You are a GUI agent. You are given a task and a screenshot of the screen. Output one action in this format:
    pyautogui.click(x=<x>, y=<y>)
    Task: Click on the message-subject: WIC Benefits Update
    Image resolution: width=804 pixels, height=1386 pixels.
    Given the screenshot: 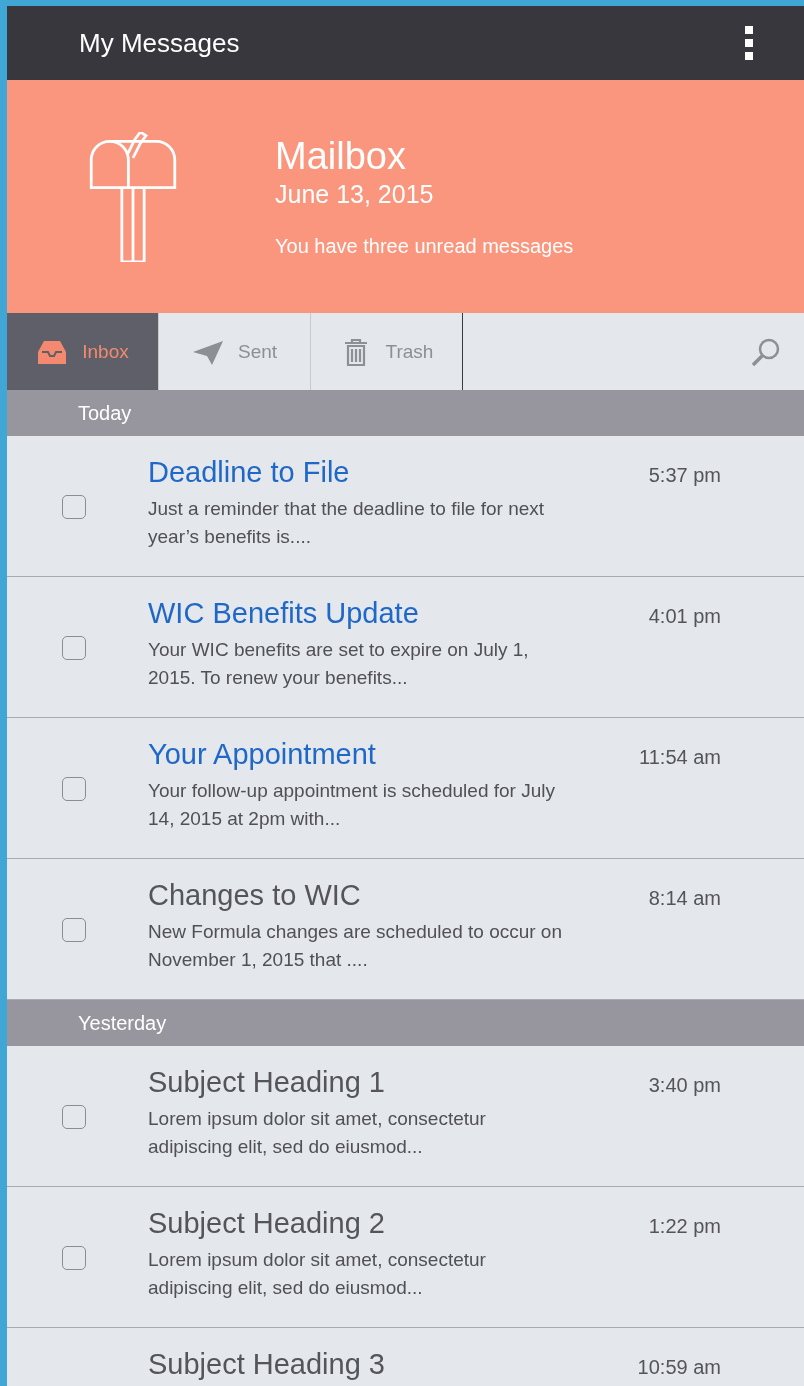 What is the action you would take?
    pyautogui.click(x=283, y=613)
    